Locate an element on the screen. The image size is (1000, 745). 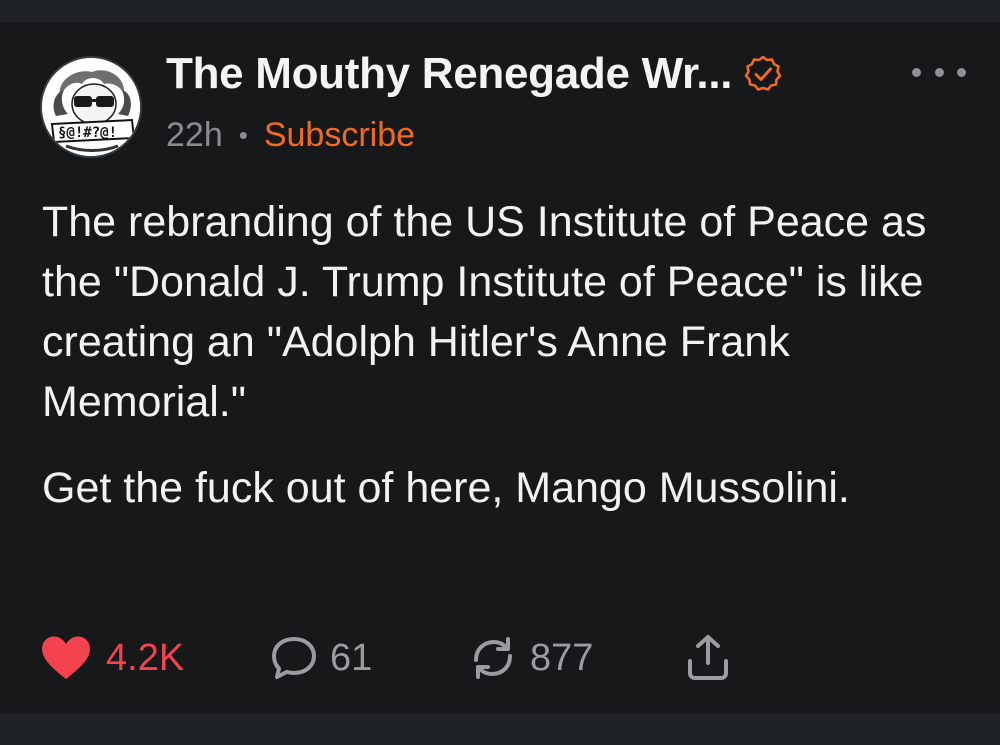
comment-bubble-icon is located at coordinates (294, 658).